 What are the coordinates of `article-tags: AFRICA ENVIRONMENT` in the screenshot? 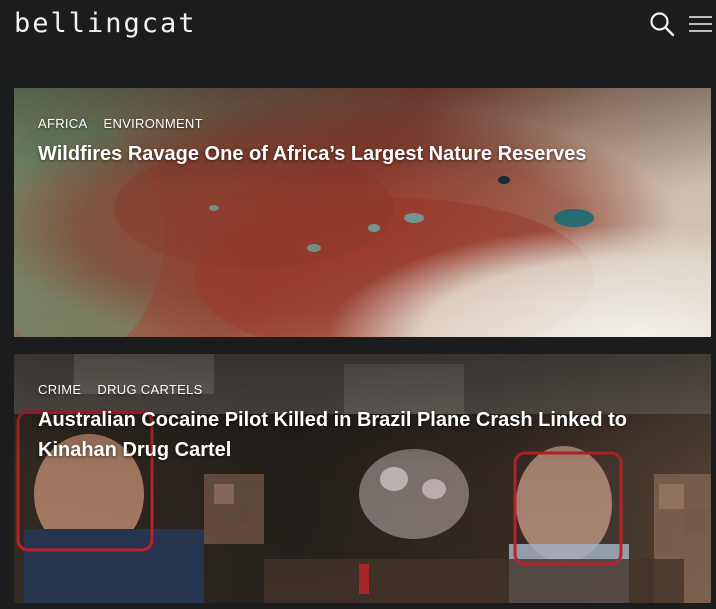 It's located at (354, 123).